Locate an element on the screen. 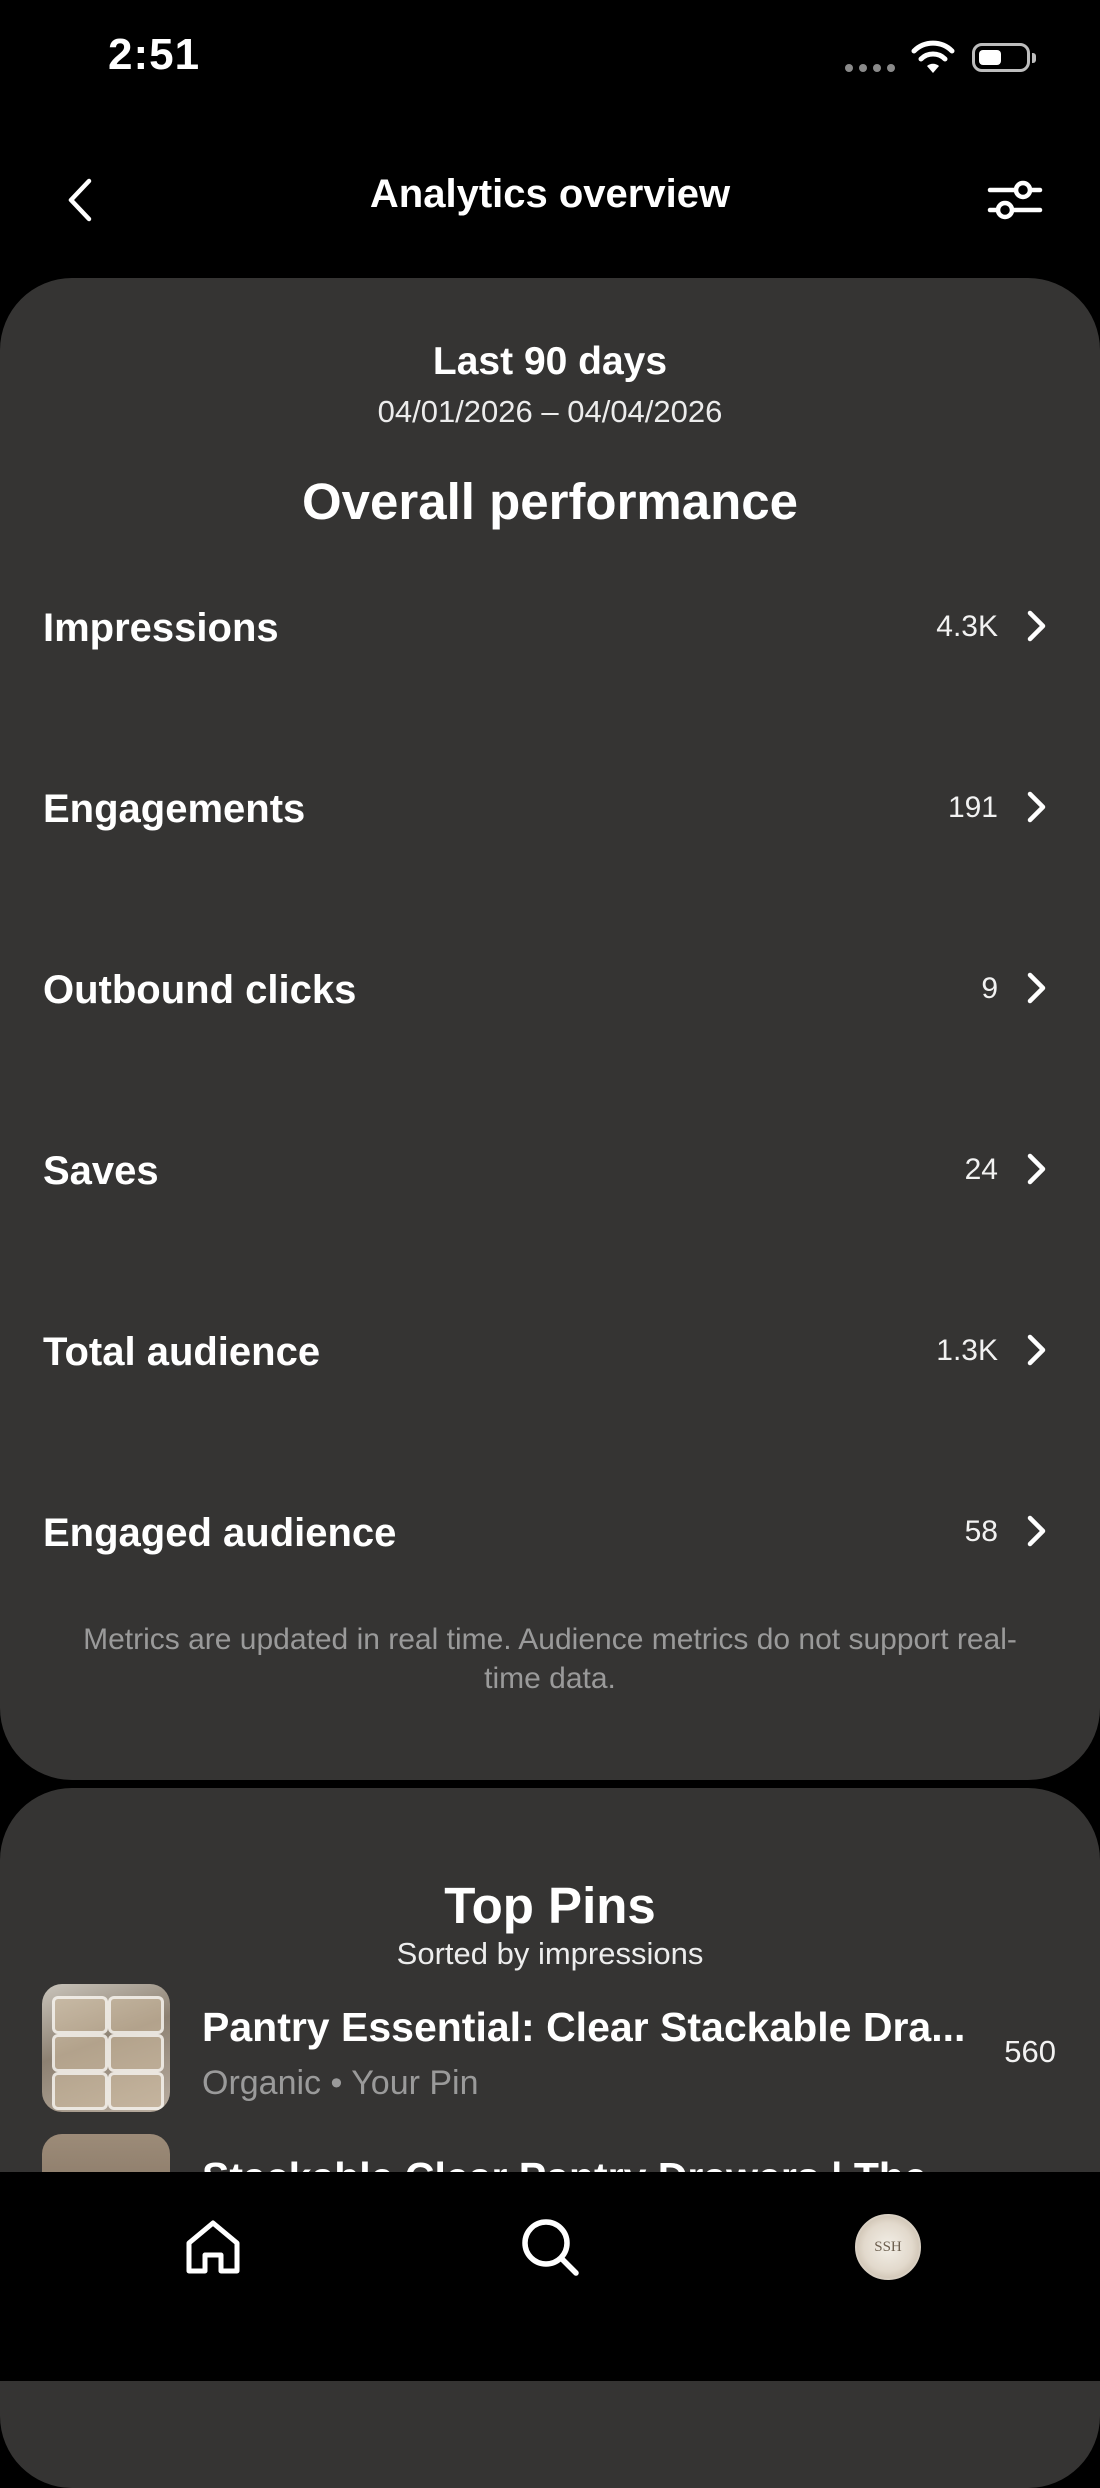 The image size is (1100, 2488). filter-button is located at coordinates (1015, 200).